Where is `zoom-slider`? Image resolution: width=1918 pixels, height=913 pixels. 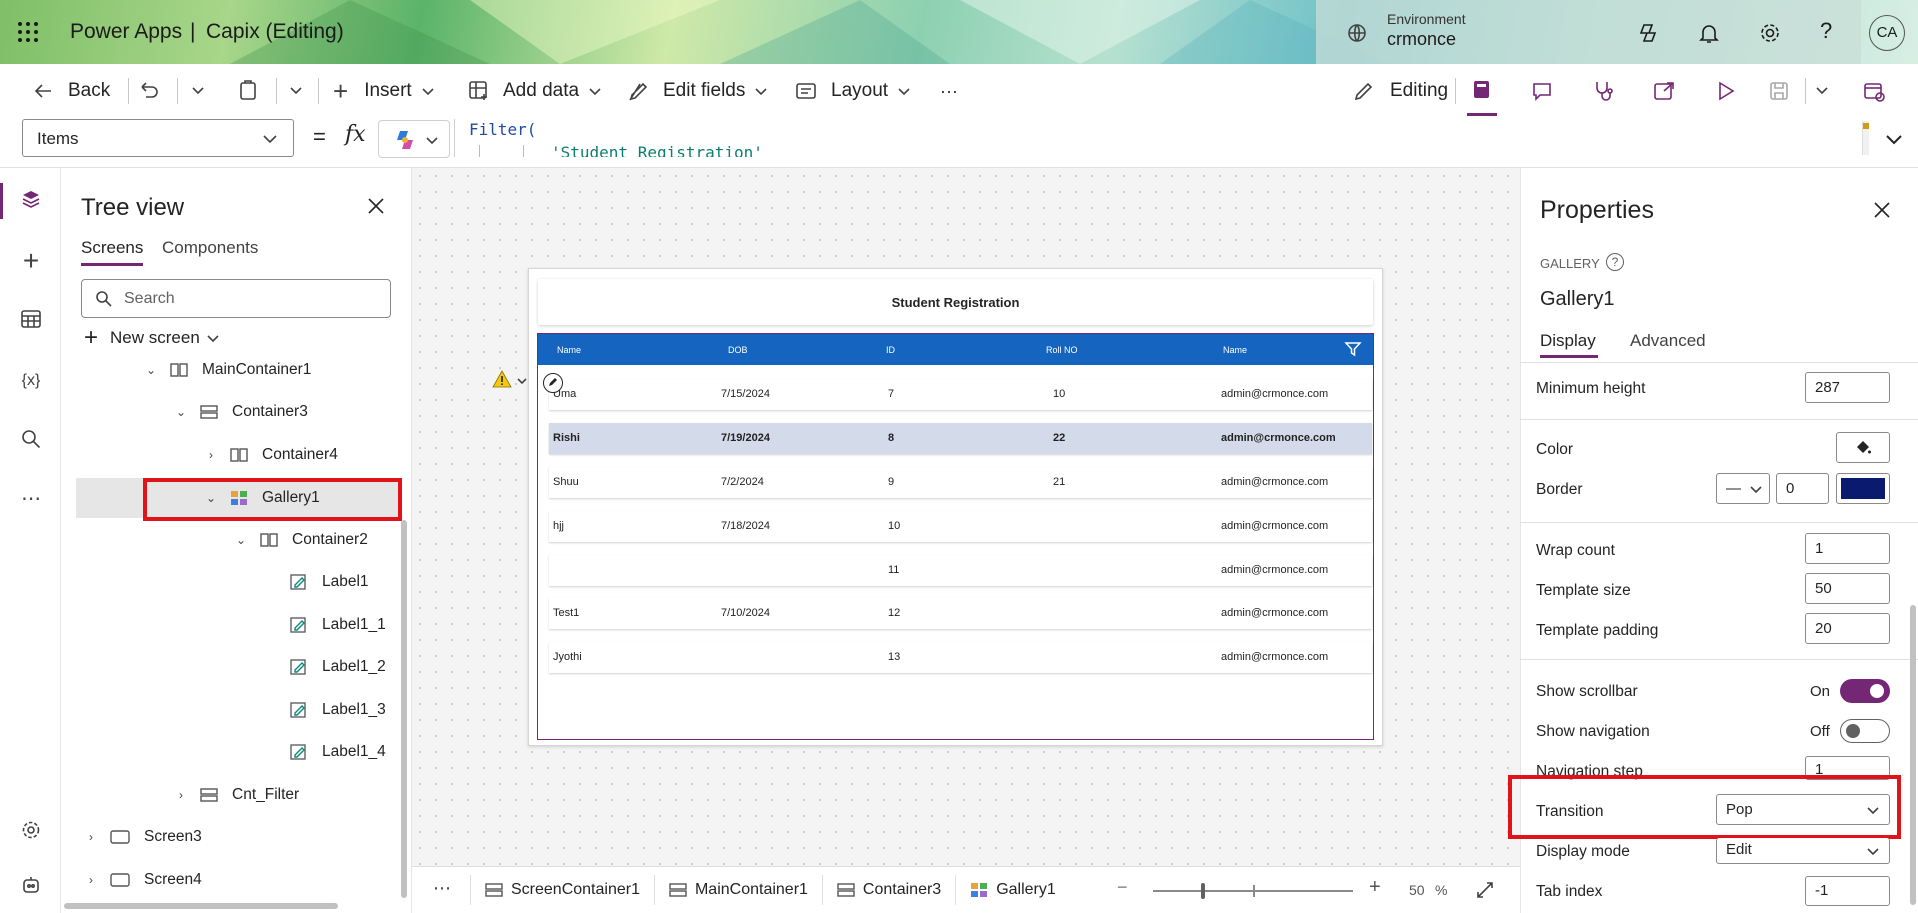
zoom-slider is located at coordinates (1253, 891).